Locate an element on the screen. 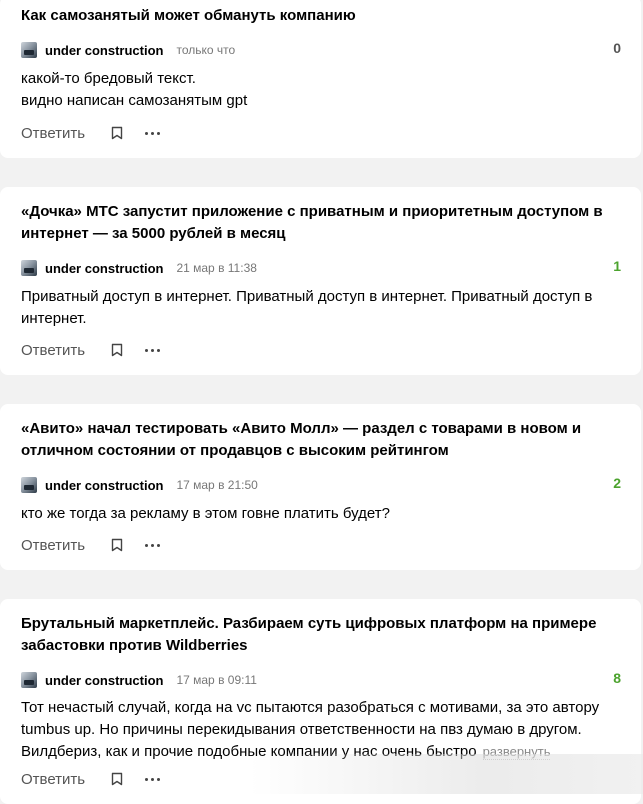  comment-rating: 1 is located at coordinates (617, 266).